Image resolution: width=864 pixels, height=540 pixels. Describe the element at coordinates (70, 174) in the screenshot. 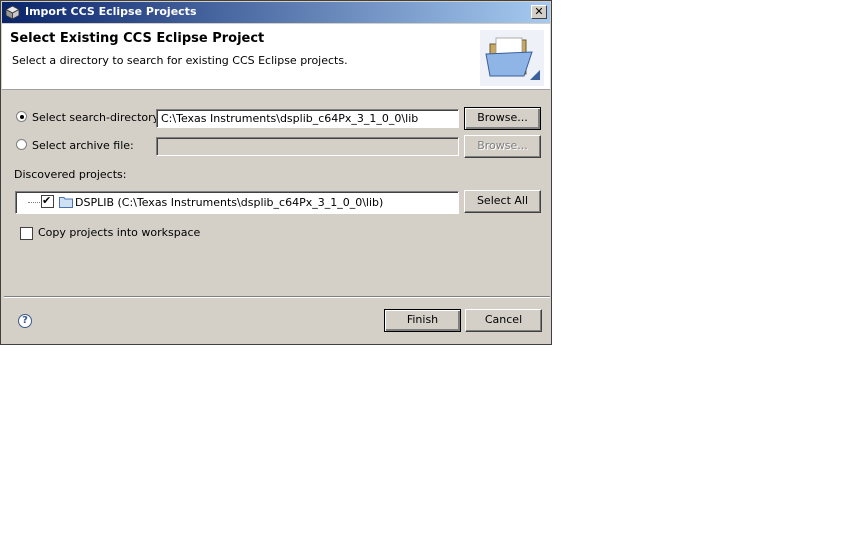

I see `discovered-projects-label: Discovered projects:` at that location.